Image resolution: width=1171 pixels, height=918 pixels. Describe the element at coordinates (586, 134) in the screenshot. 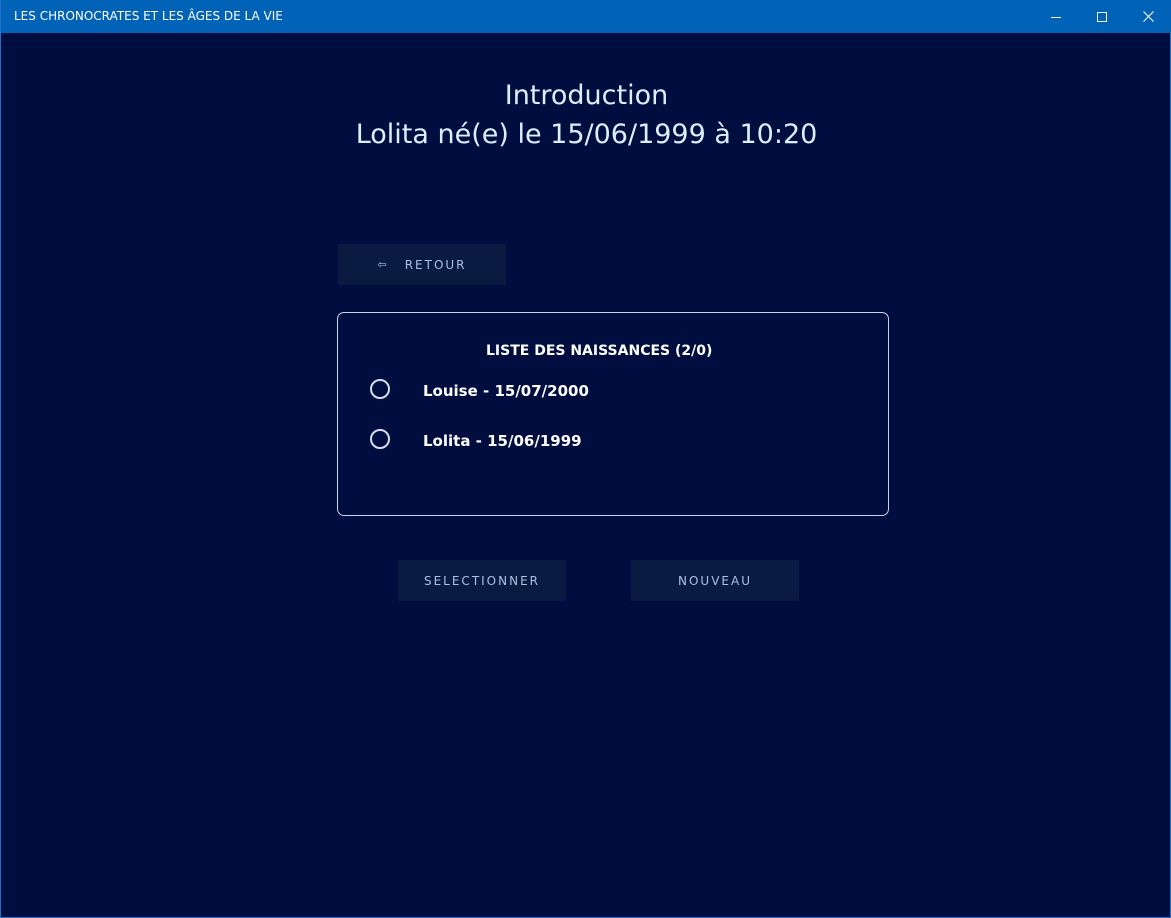

I see `page-subtitle: Lolita né(e) le 15/06/1999 à 10:20` at that location.